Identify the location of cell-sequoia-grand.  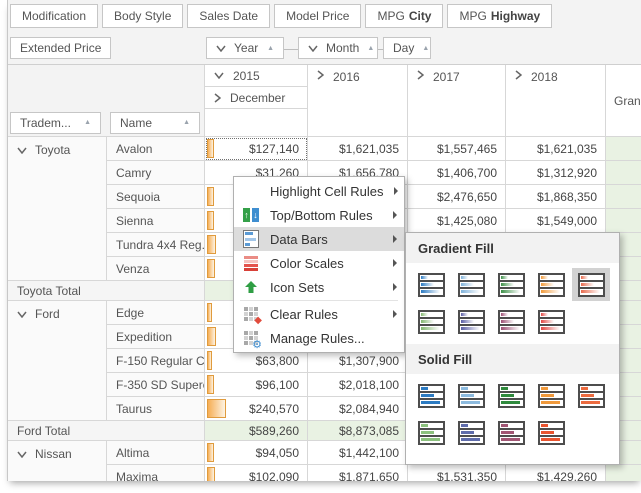
(623, 197).